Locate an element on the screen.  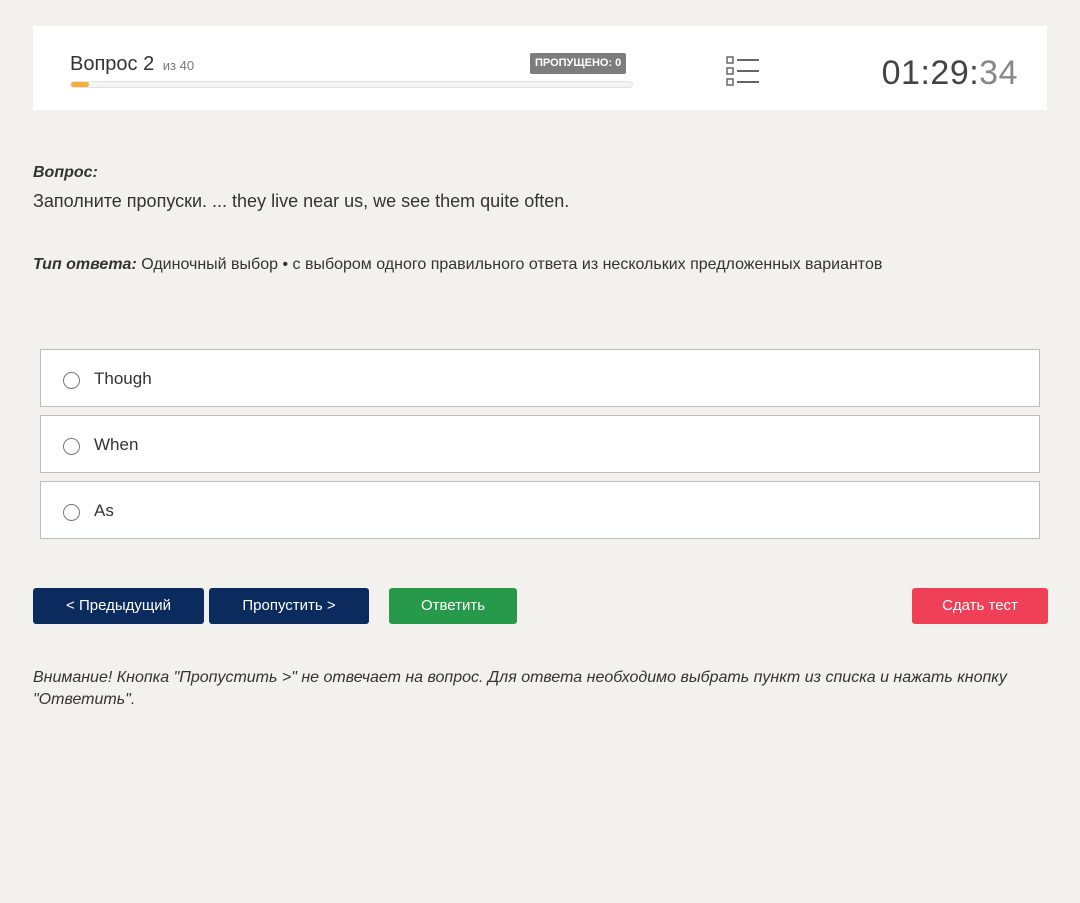
list-icon is located at coordinates (743, 71).